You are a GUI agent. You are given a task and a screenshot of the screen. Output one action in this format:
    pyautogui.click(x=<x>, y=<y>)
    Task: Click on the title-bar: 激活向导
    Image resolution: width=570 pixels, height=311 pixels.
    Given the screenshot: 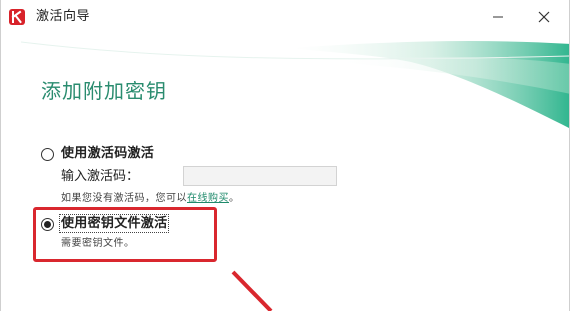 What is the action you would take?
    pyautogui.click(x=285, y=17)
    